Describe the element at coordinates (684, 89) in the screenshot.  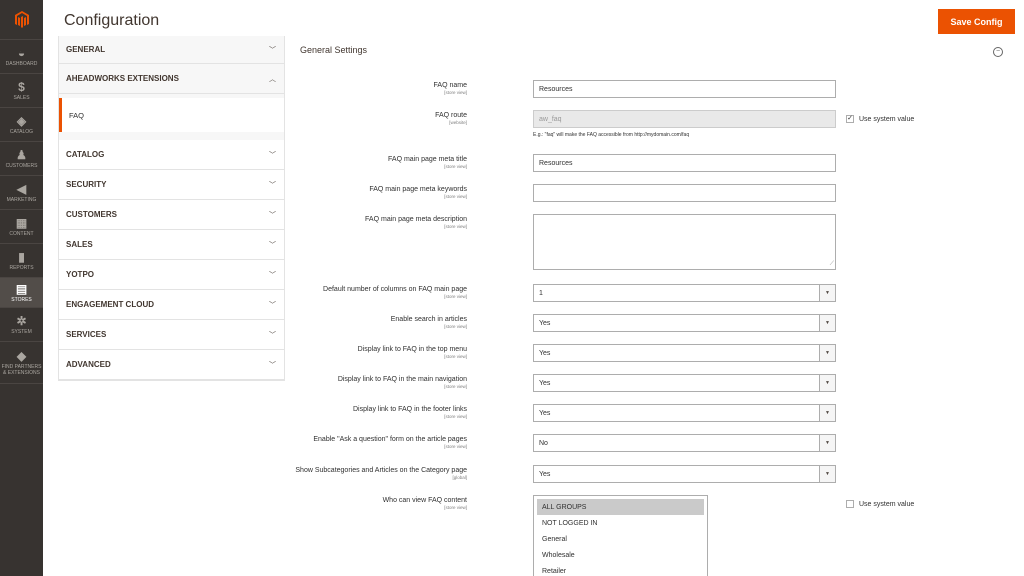
I see `faq-name-input: Resources` at that location.